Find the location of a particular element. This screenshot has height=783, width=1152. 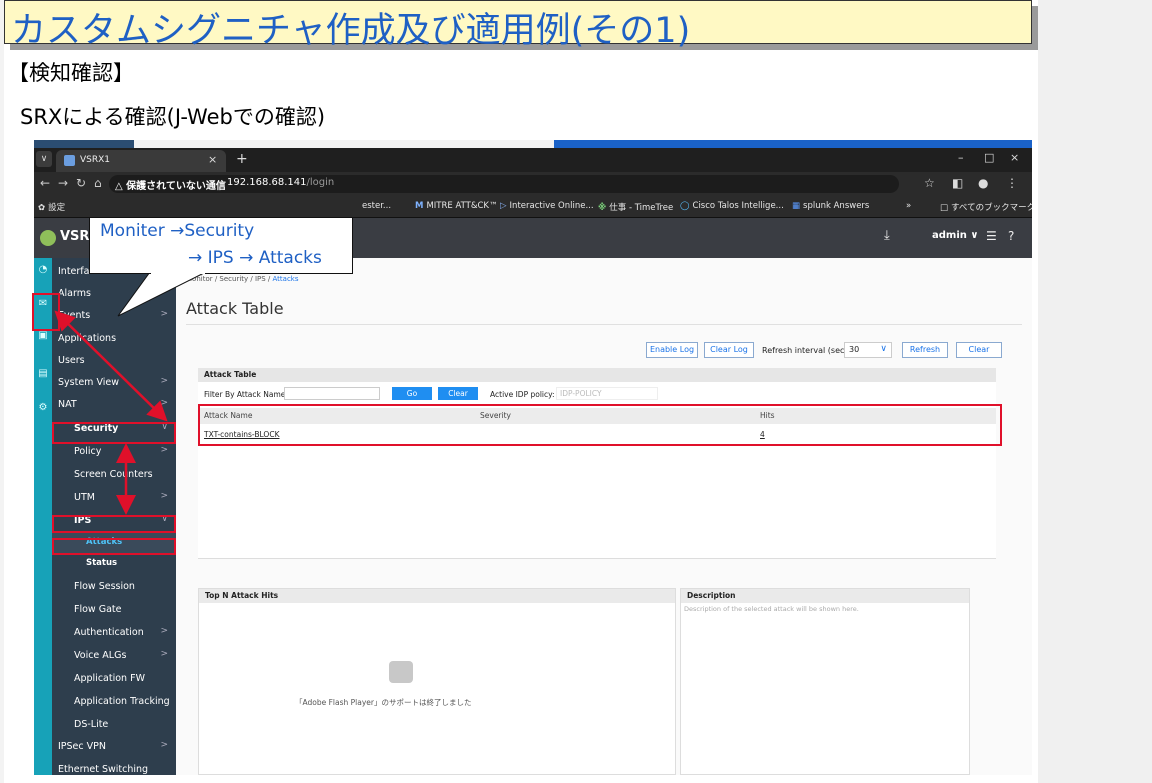

callout-tail-join is located at coordinates (178, 273).